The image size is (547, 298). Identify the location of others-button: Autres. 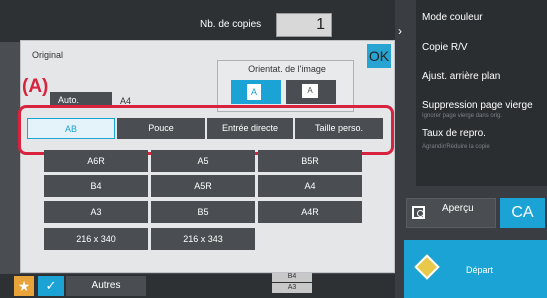
(106, 286).